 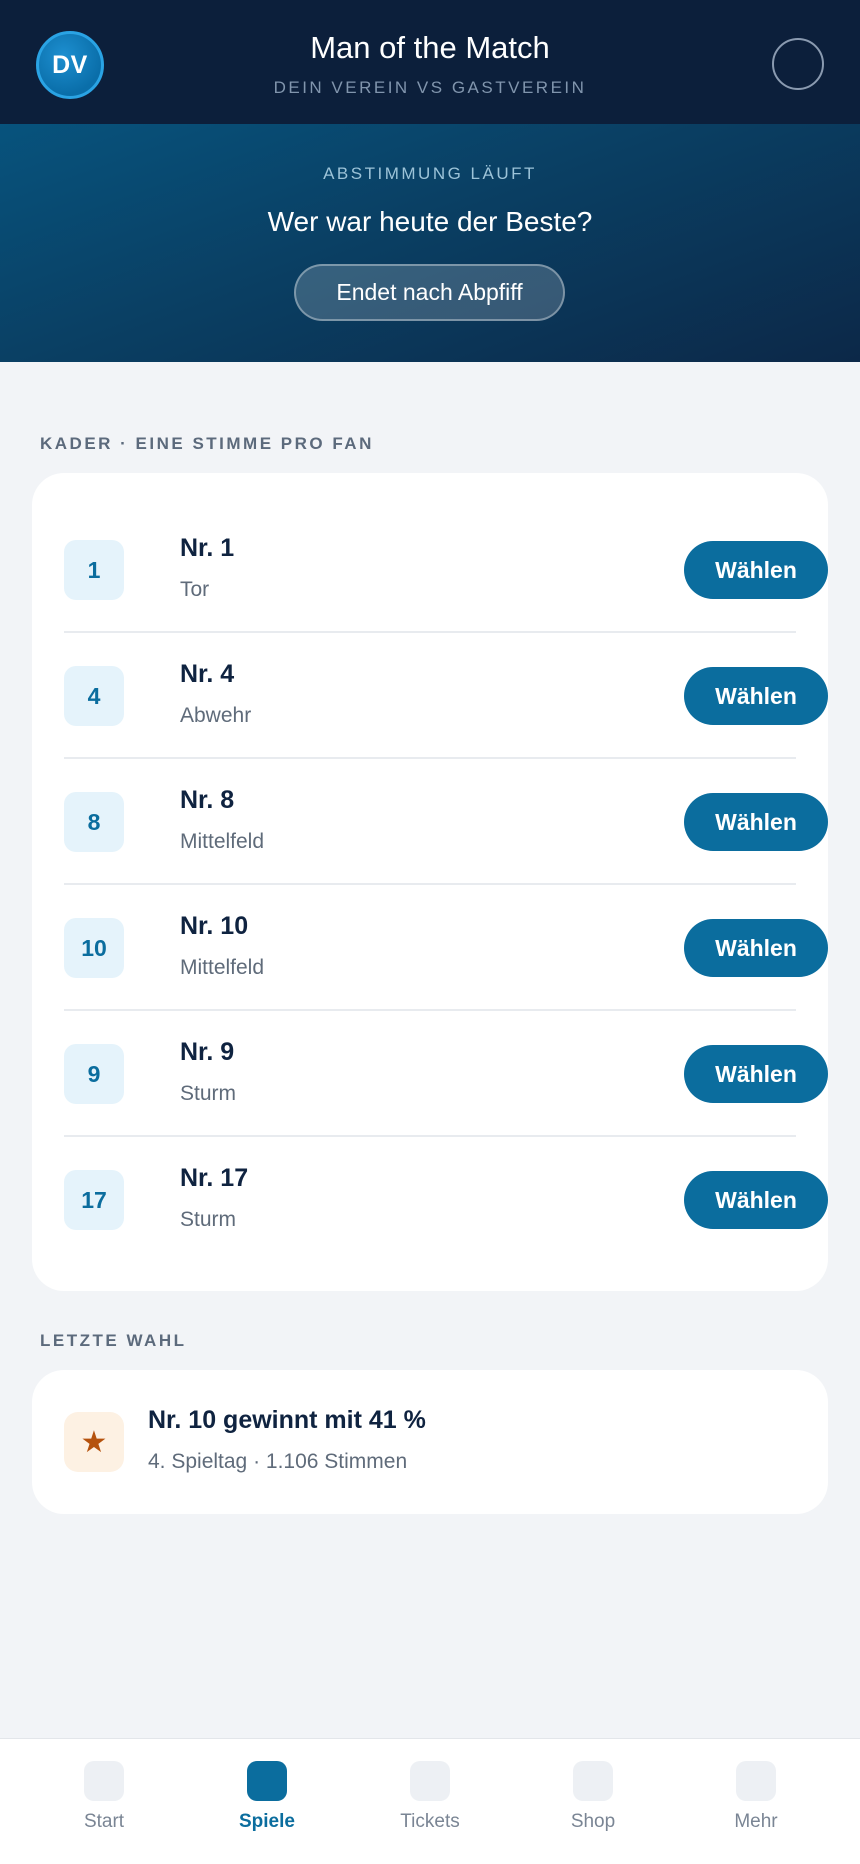 What do you see at coordinates (593, 1821) in the screenshot?
I see `nav-label: Shop` at bounding box center [593, 1821].